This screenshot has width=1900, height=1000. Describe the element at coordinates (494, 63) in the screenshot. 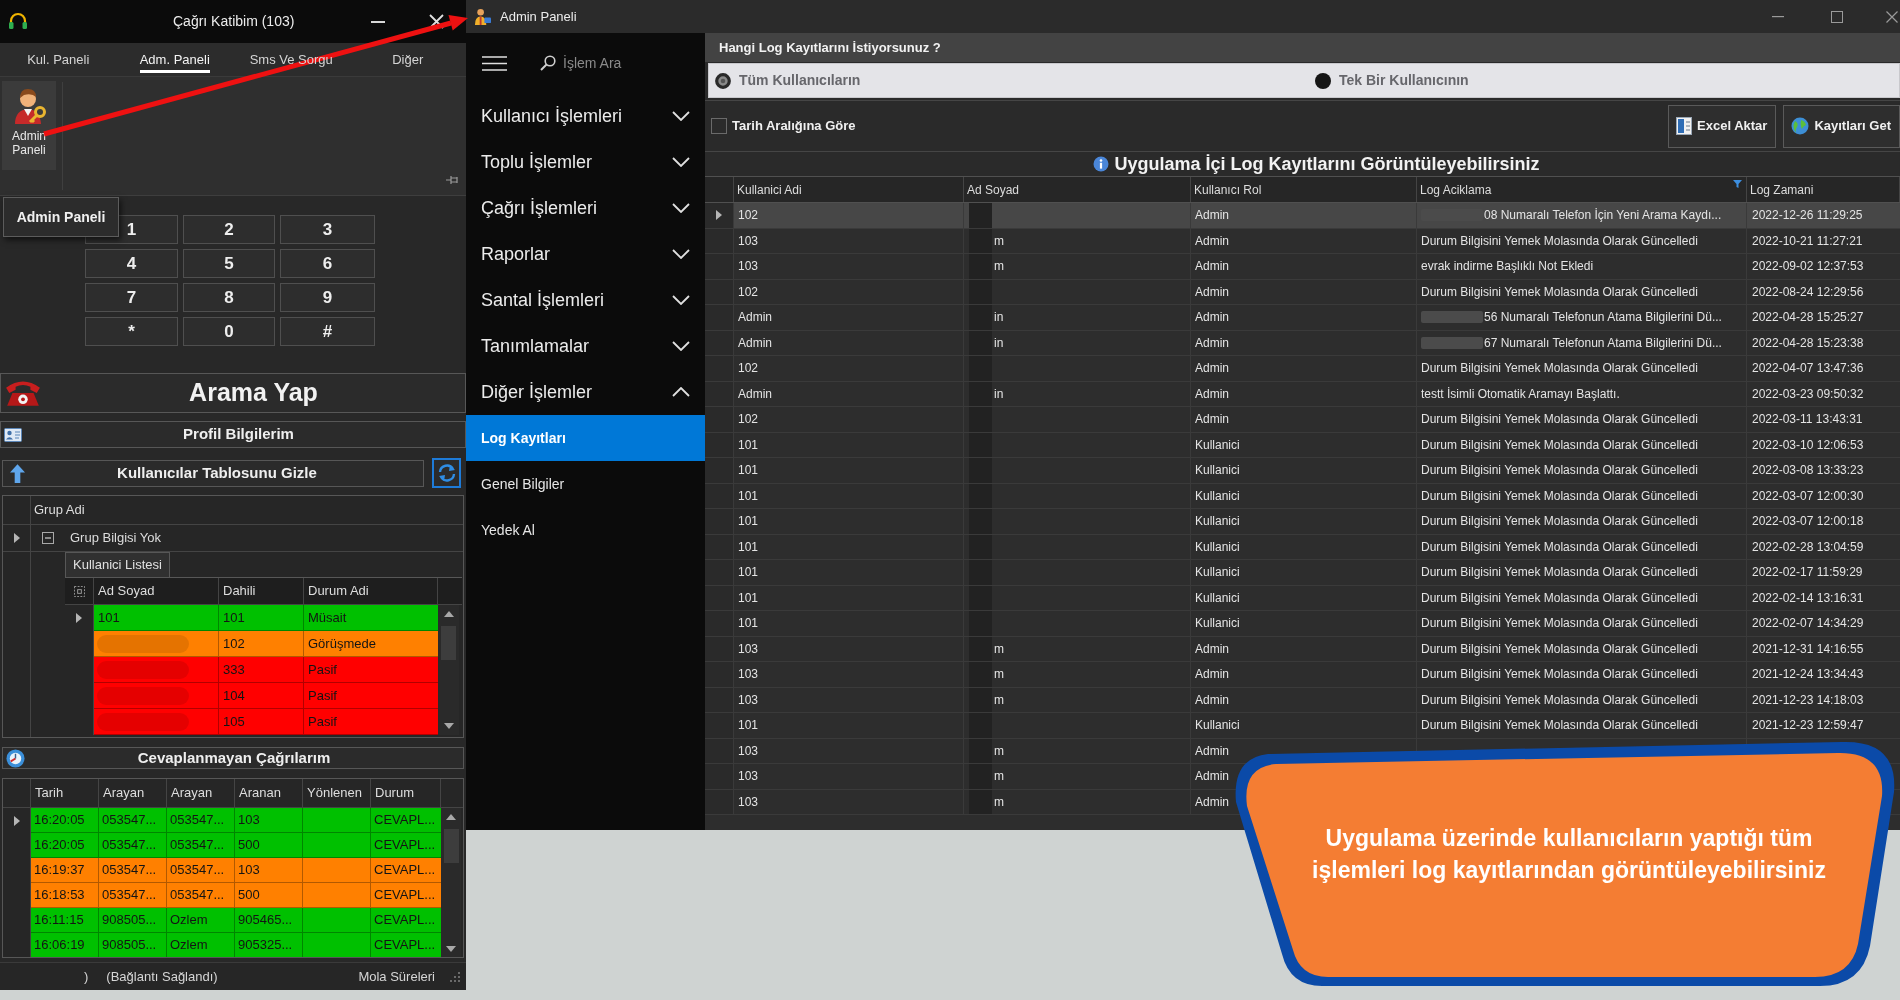

I see `menu-icon` at that location.